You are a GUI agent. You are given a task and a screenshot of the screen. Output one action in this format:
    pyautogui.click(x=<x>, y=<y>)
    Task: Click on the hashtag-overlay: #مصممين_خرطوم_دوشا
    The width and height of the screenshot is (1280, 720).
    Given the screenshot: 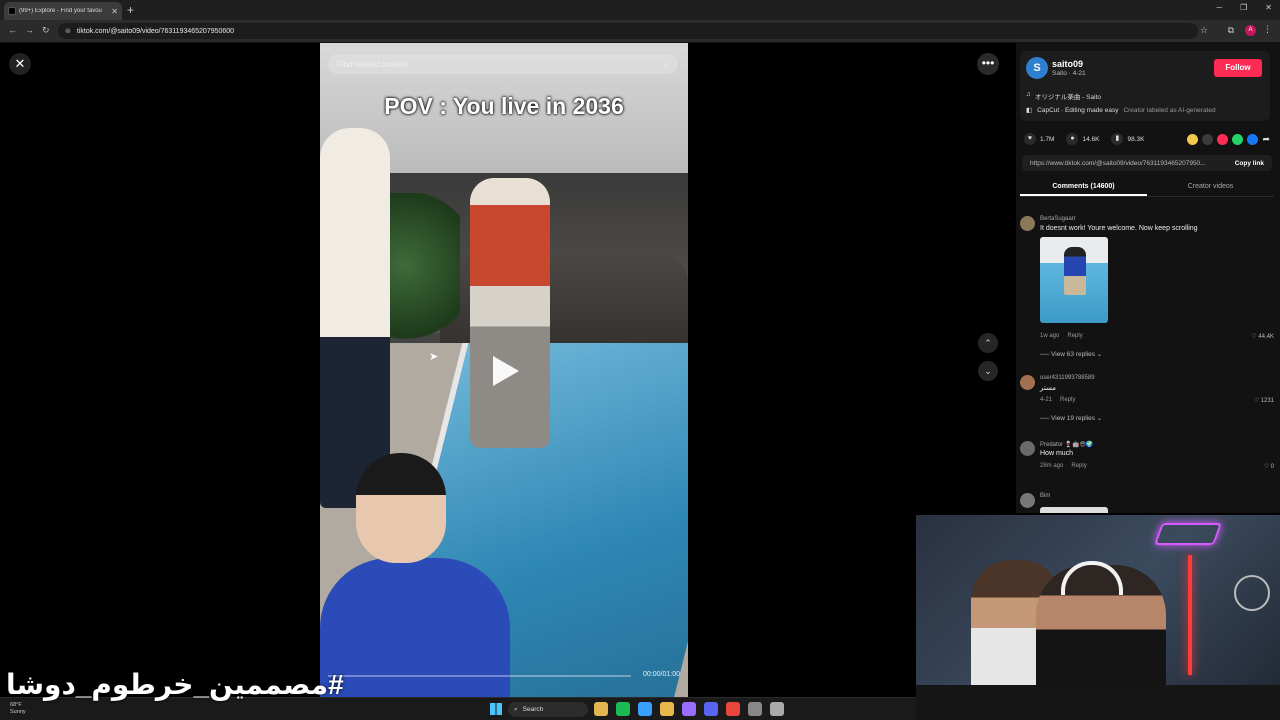 What is the action you would take?
    pyautogui.click(x=175, y=684)
    